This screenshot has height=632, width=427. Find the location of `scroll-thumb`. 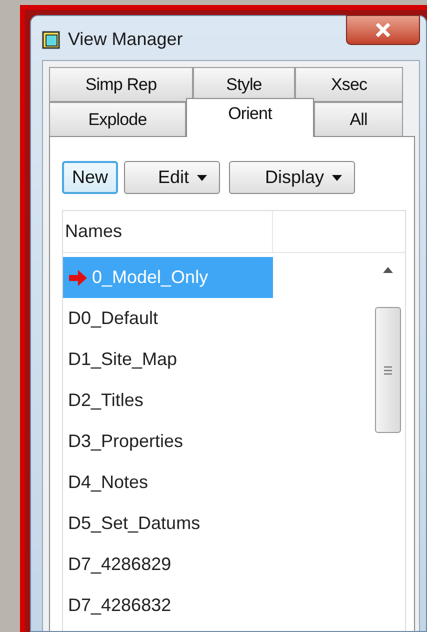

scroll-thumb is located at coordinates (388, 370).